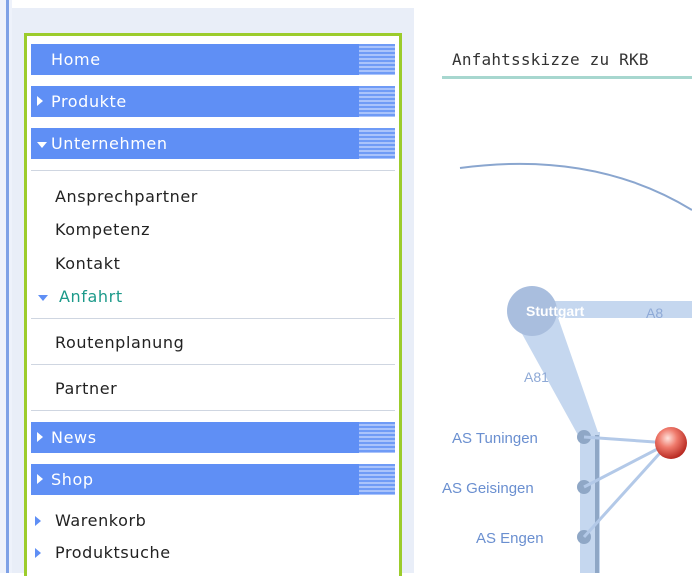 Image resolution: width=692 pixels, height=576 pixels. What do you see at coordinates (76, 59) in the screenshot?
I see `menu-item-home-label: Home` at bounding box center [76, 59].